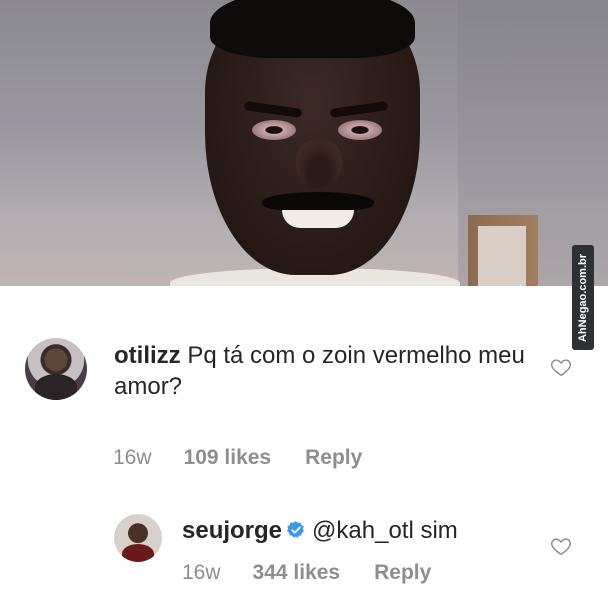 The image size is (608, 595). I want to click on photo-hair, so click(312, 29).